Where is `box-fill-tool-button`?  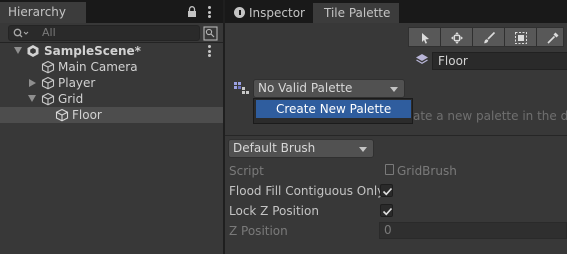 box-fill-tool-button is located at coordinates (520, 37).